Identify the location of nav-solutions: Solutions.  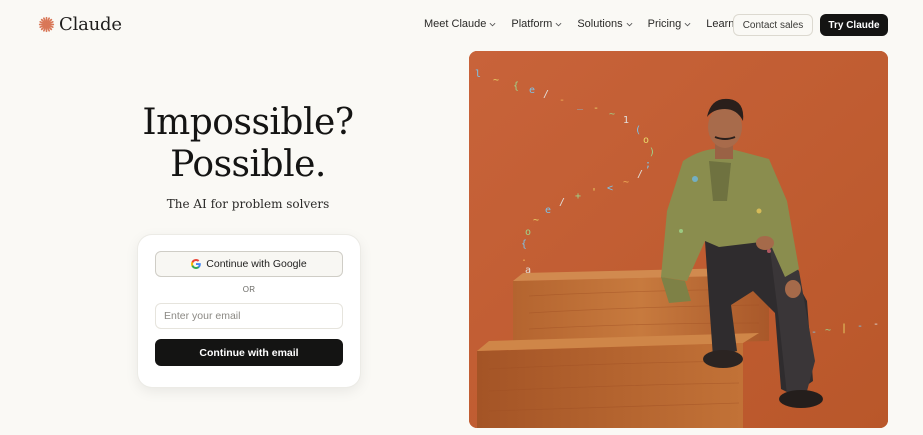
(605, 24).